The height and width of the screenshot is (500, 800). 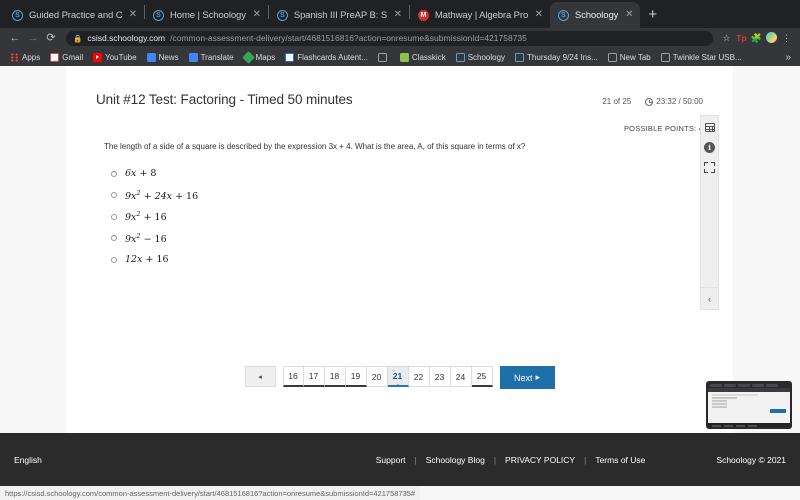 What do you see at coordinates (440, 376) in the screenshot?
I see `page-button-23: 23` at bounding box center [440, 376].